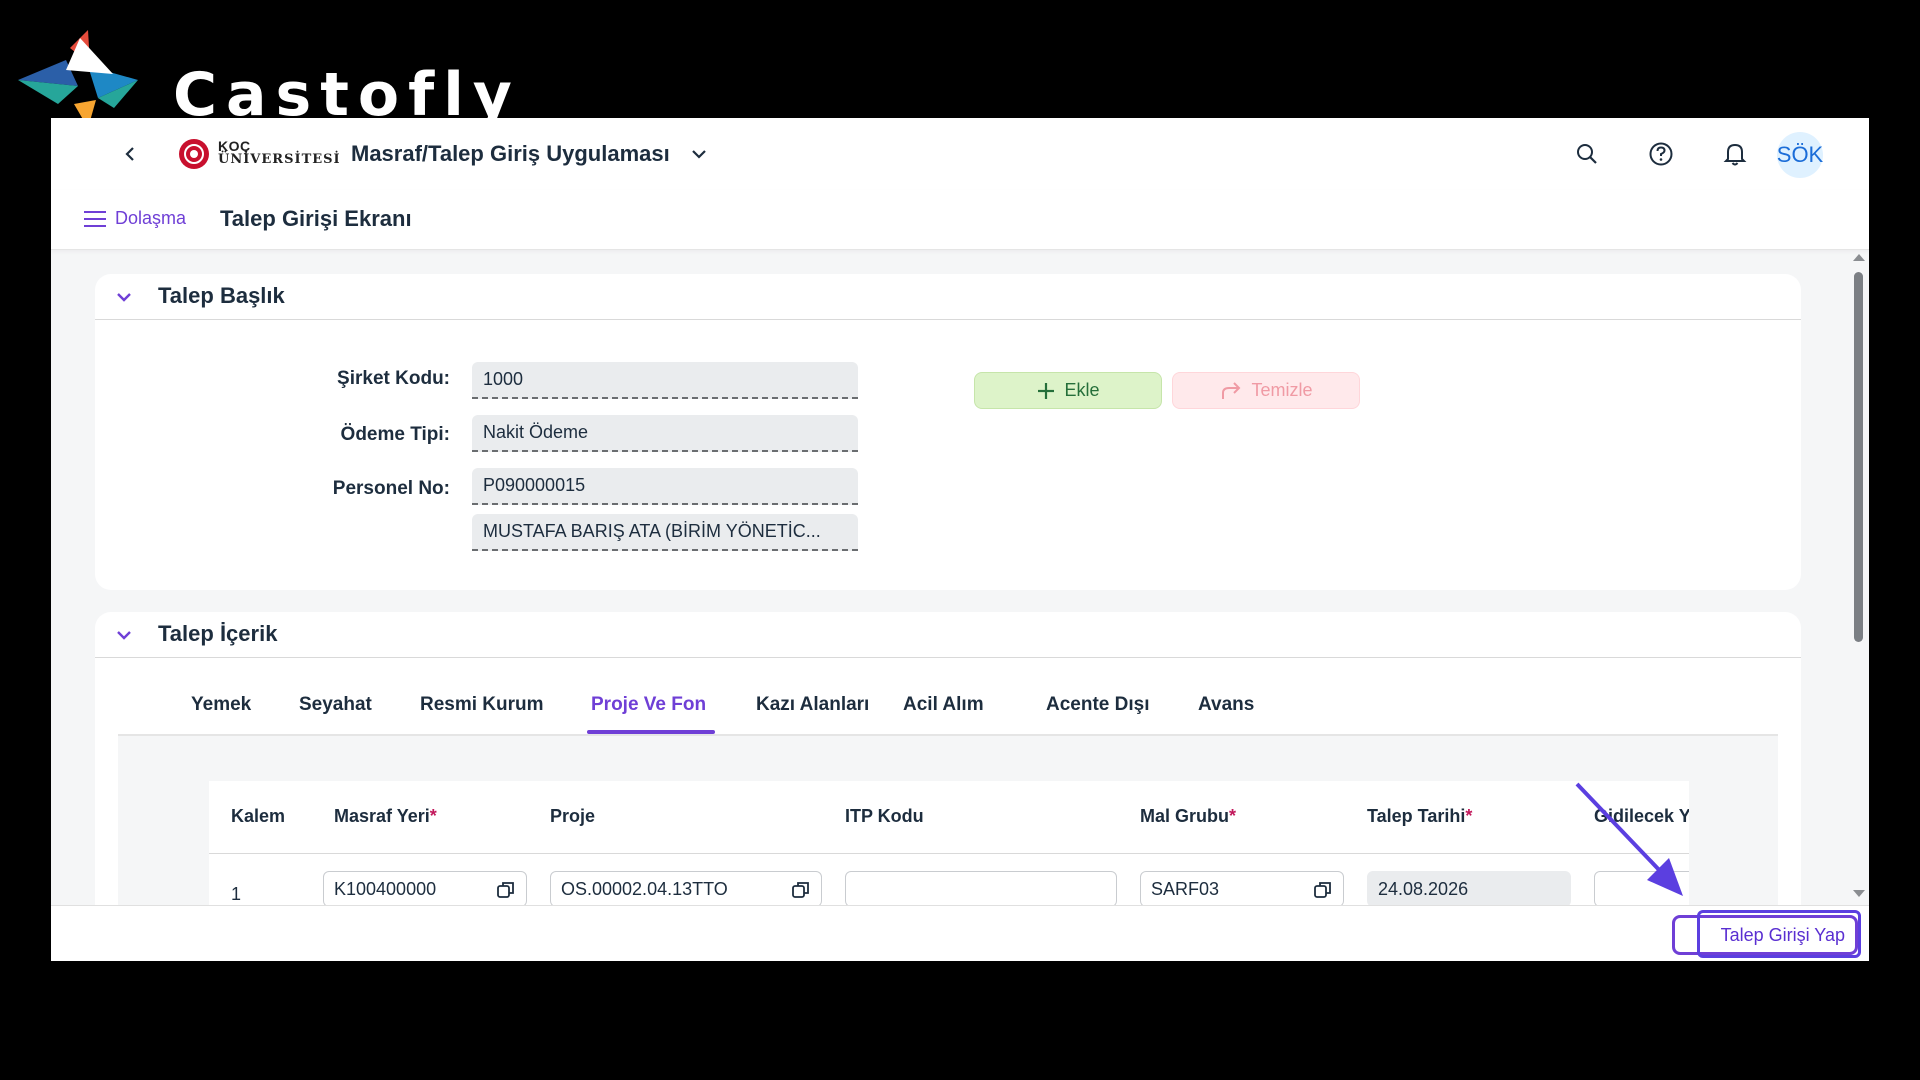 The height and width of the screenshot is (1080, 1920). I want to click on company-code-field: 1000, so click(665, 380).